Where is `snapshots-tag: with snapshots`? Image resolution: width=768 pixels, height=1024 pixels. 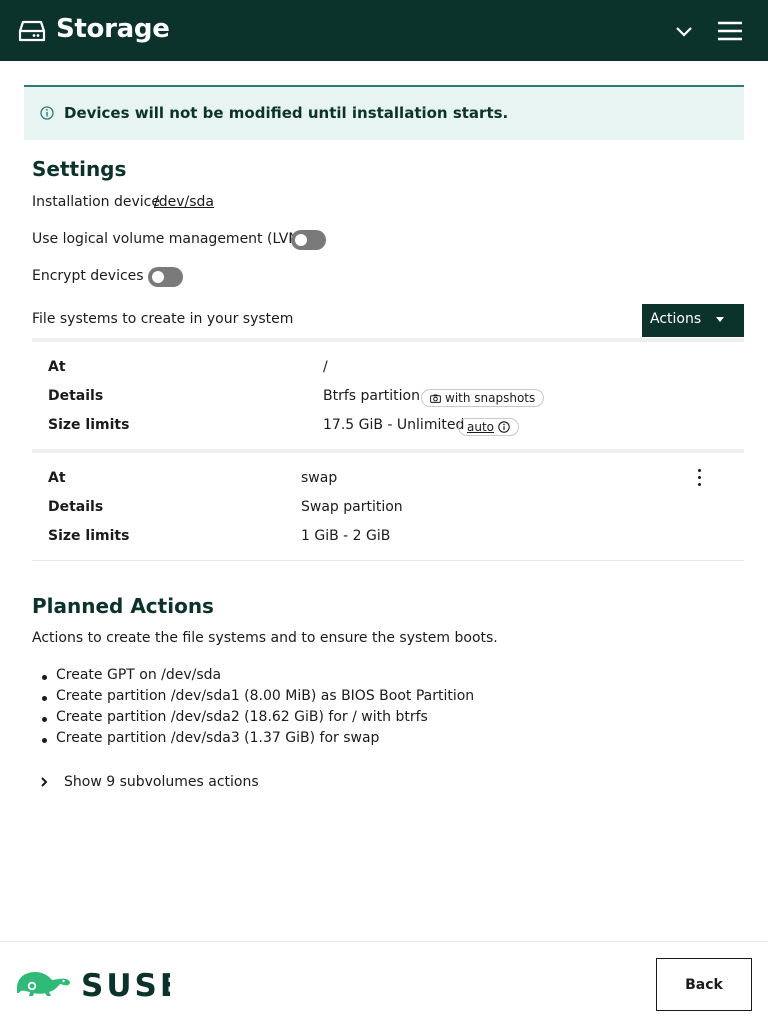
snapshots-tag: with snapshots is located at coordinates (483, 398).